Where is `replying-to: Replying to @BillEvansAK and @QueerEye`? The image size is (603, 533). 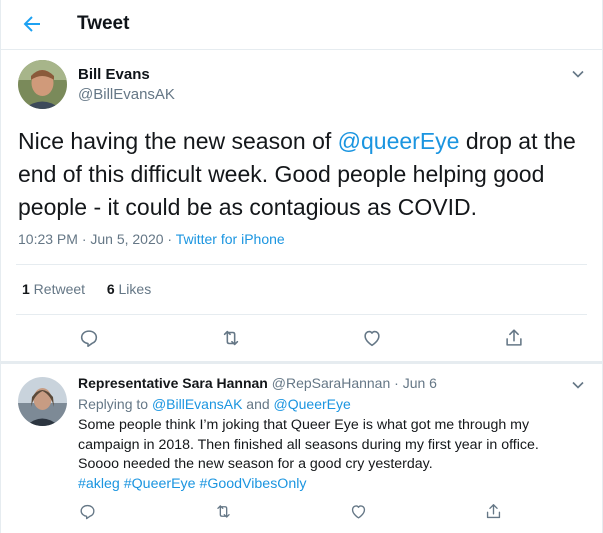
replying-to: Replying to @BillEvansAK and @QueerEye is located at coordinates (214, 404).